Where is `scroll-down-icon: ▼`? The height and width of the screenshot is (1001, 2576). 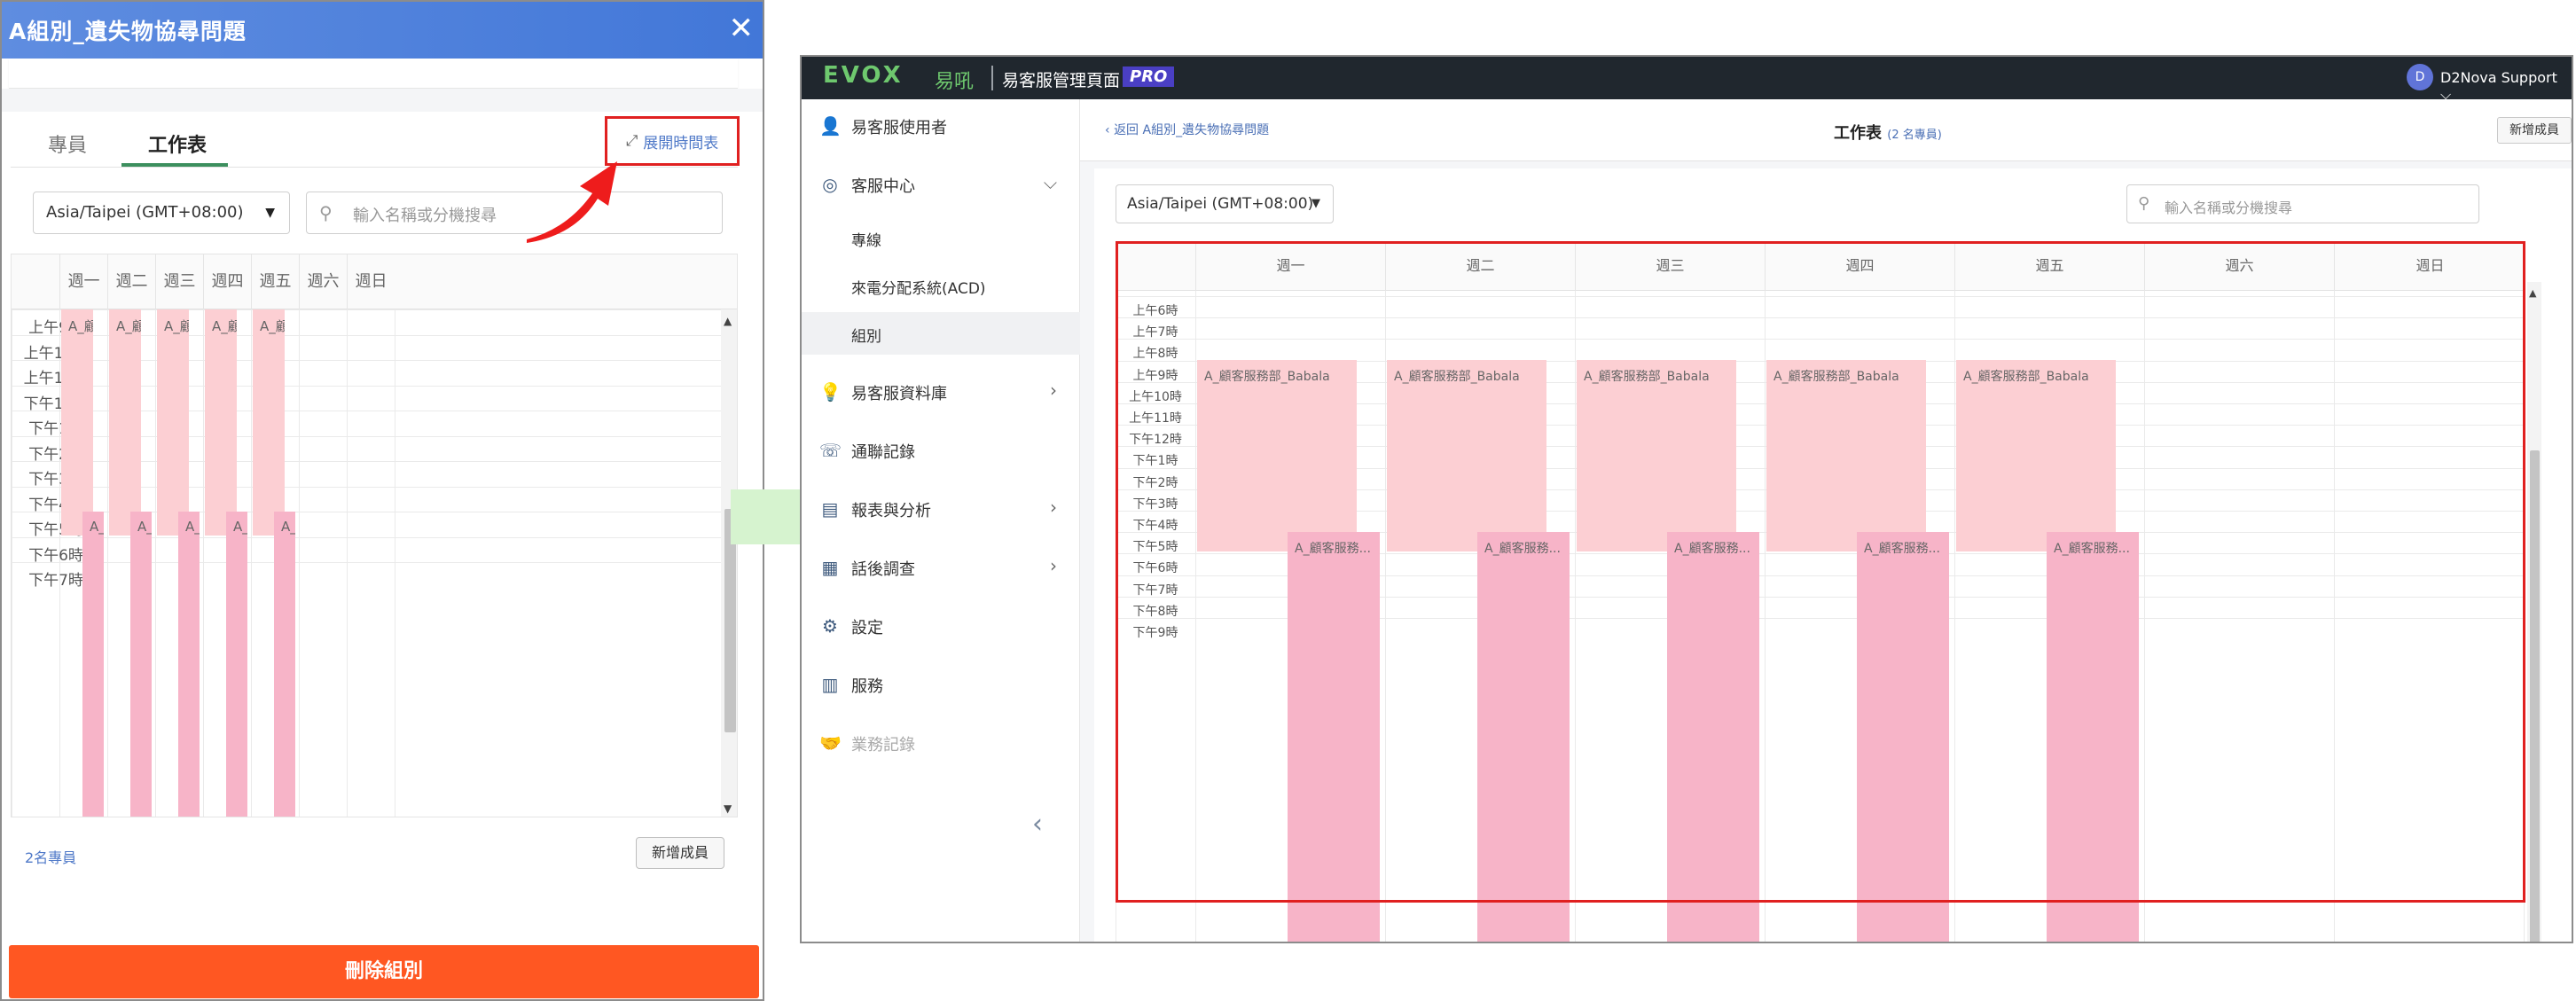 scroll-down-icon: ▼ is located at coordinates (728, 808).